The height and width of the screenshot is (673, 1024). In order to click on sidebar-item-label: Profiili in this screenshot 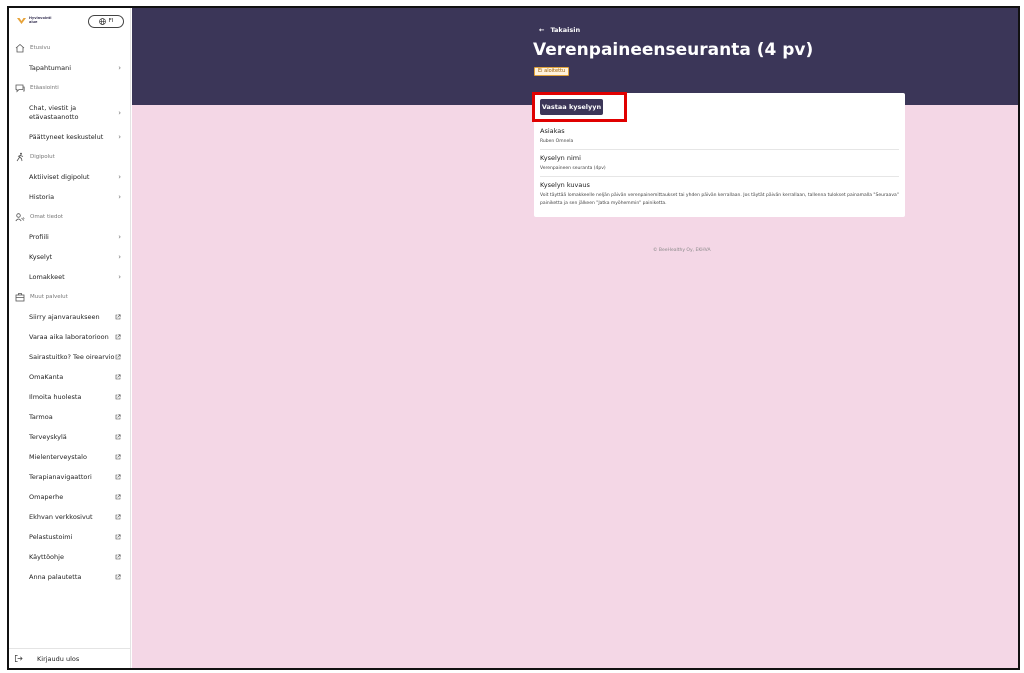, I will do `click(39, 236)`.